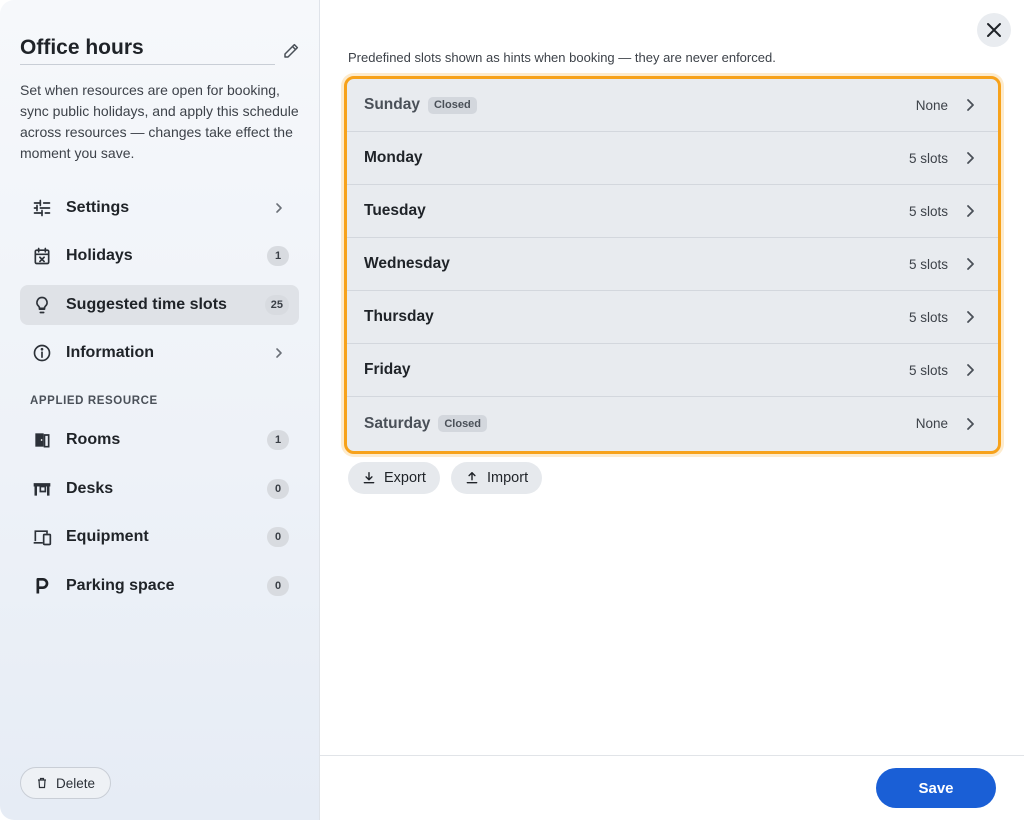 Image resolution: width=1024 pixels, height=820 pixels. What do you see at coordinates (147, 50) in the screenshot?
I see `page-title: Office hours` at bounding box center [147, 50].